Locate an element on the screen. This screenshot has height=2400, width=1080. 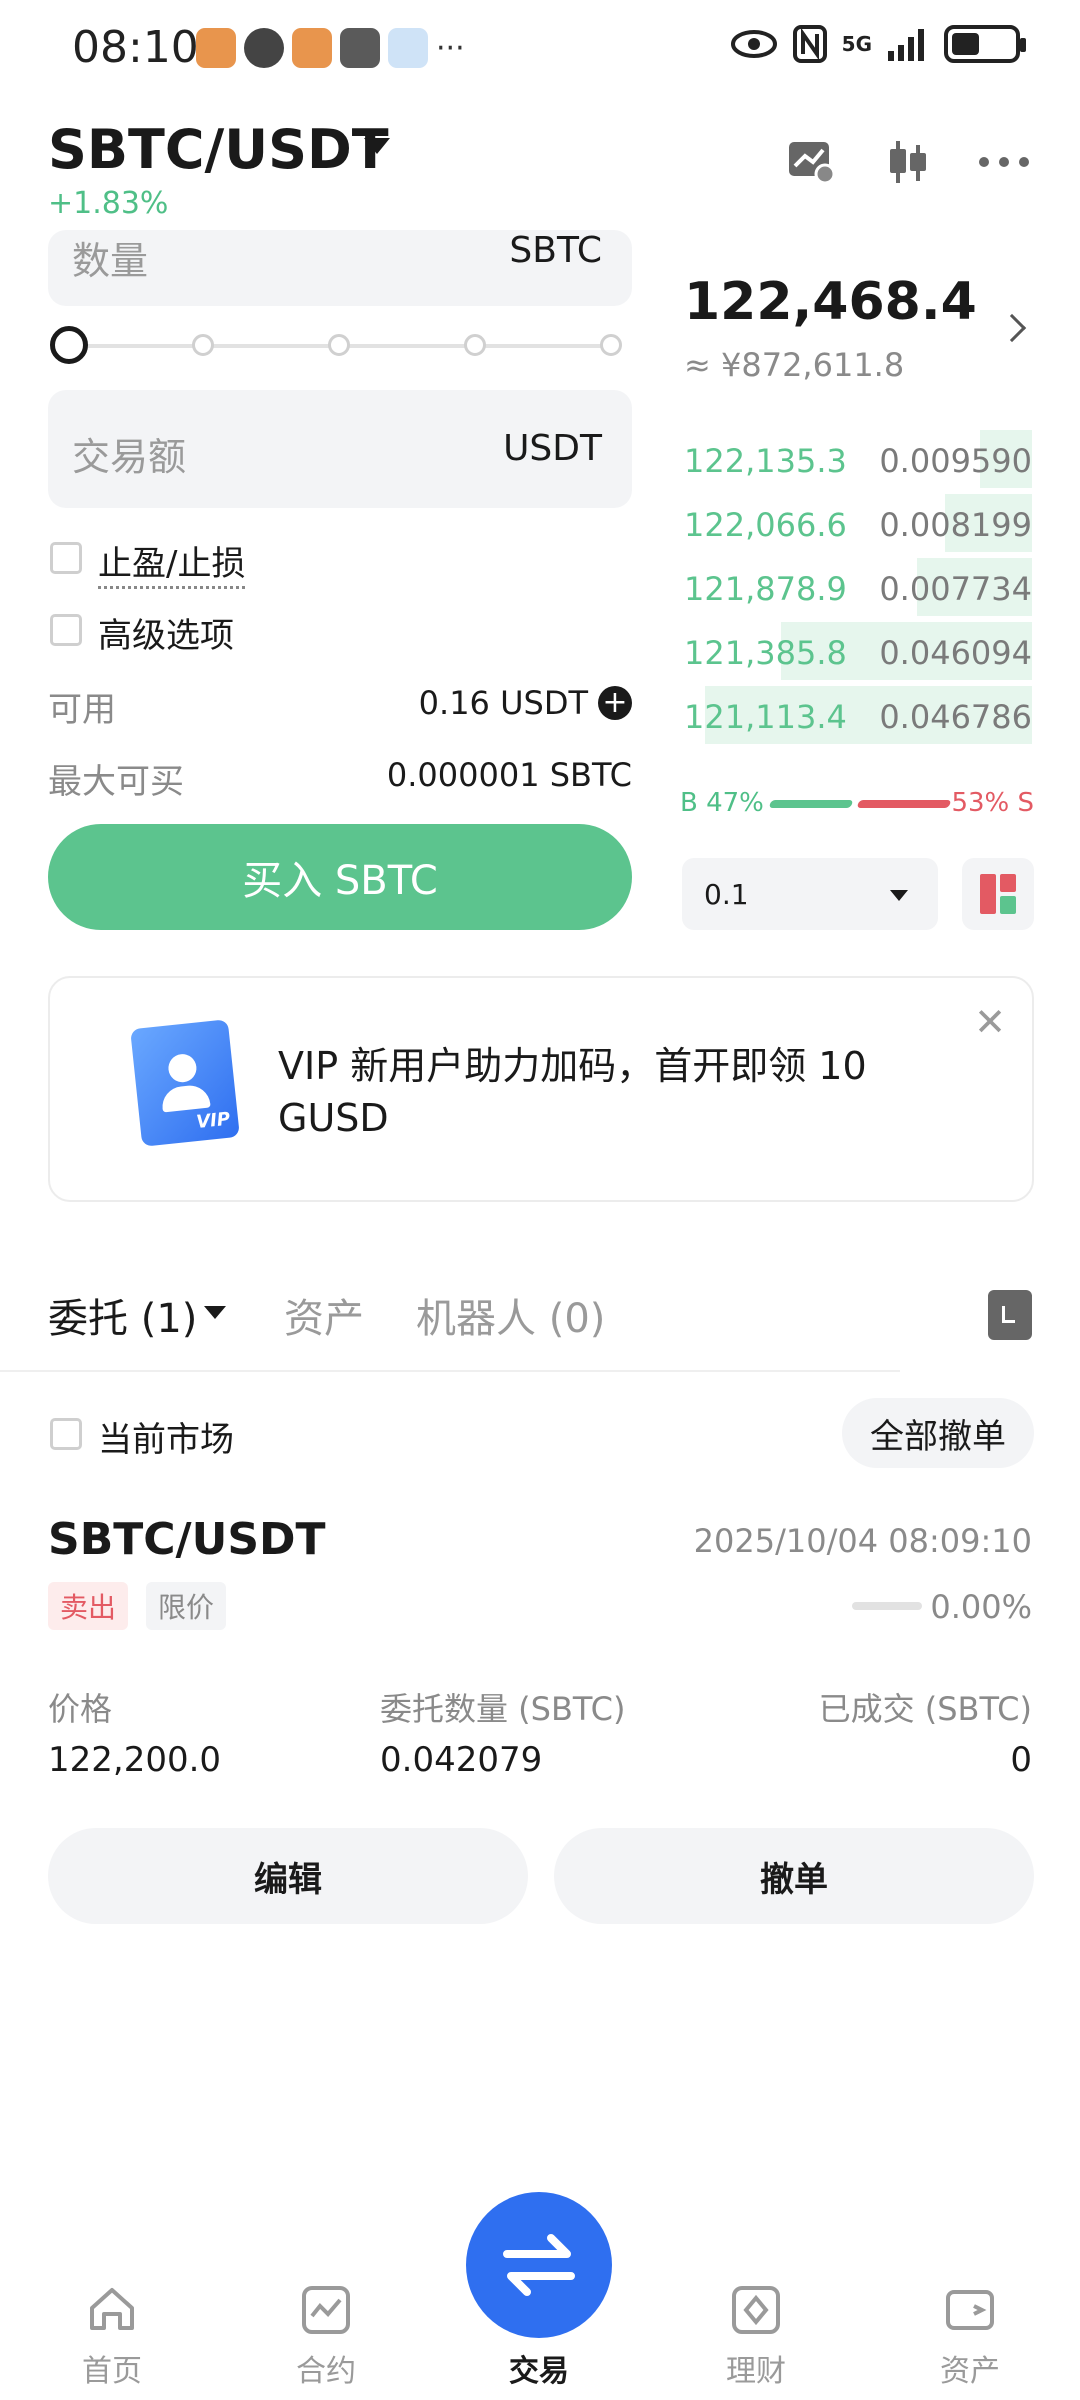
system-icons: 5G is located at coordinates (878, 44).